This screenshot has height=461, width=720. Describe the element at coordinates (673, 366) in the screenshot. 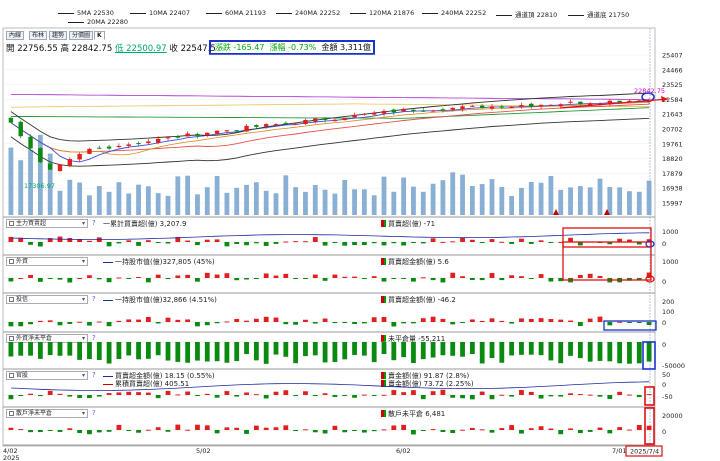

I see `panel-axis-label: -50000` at that location.